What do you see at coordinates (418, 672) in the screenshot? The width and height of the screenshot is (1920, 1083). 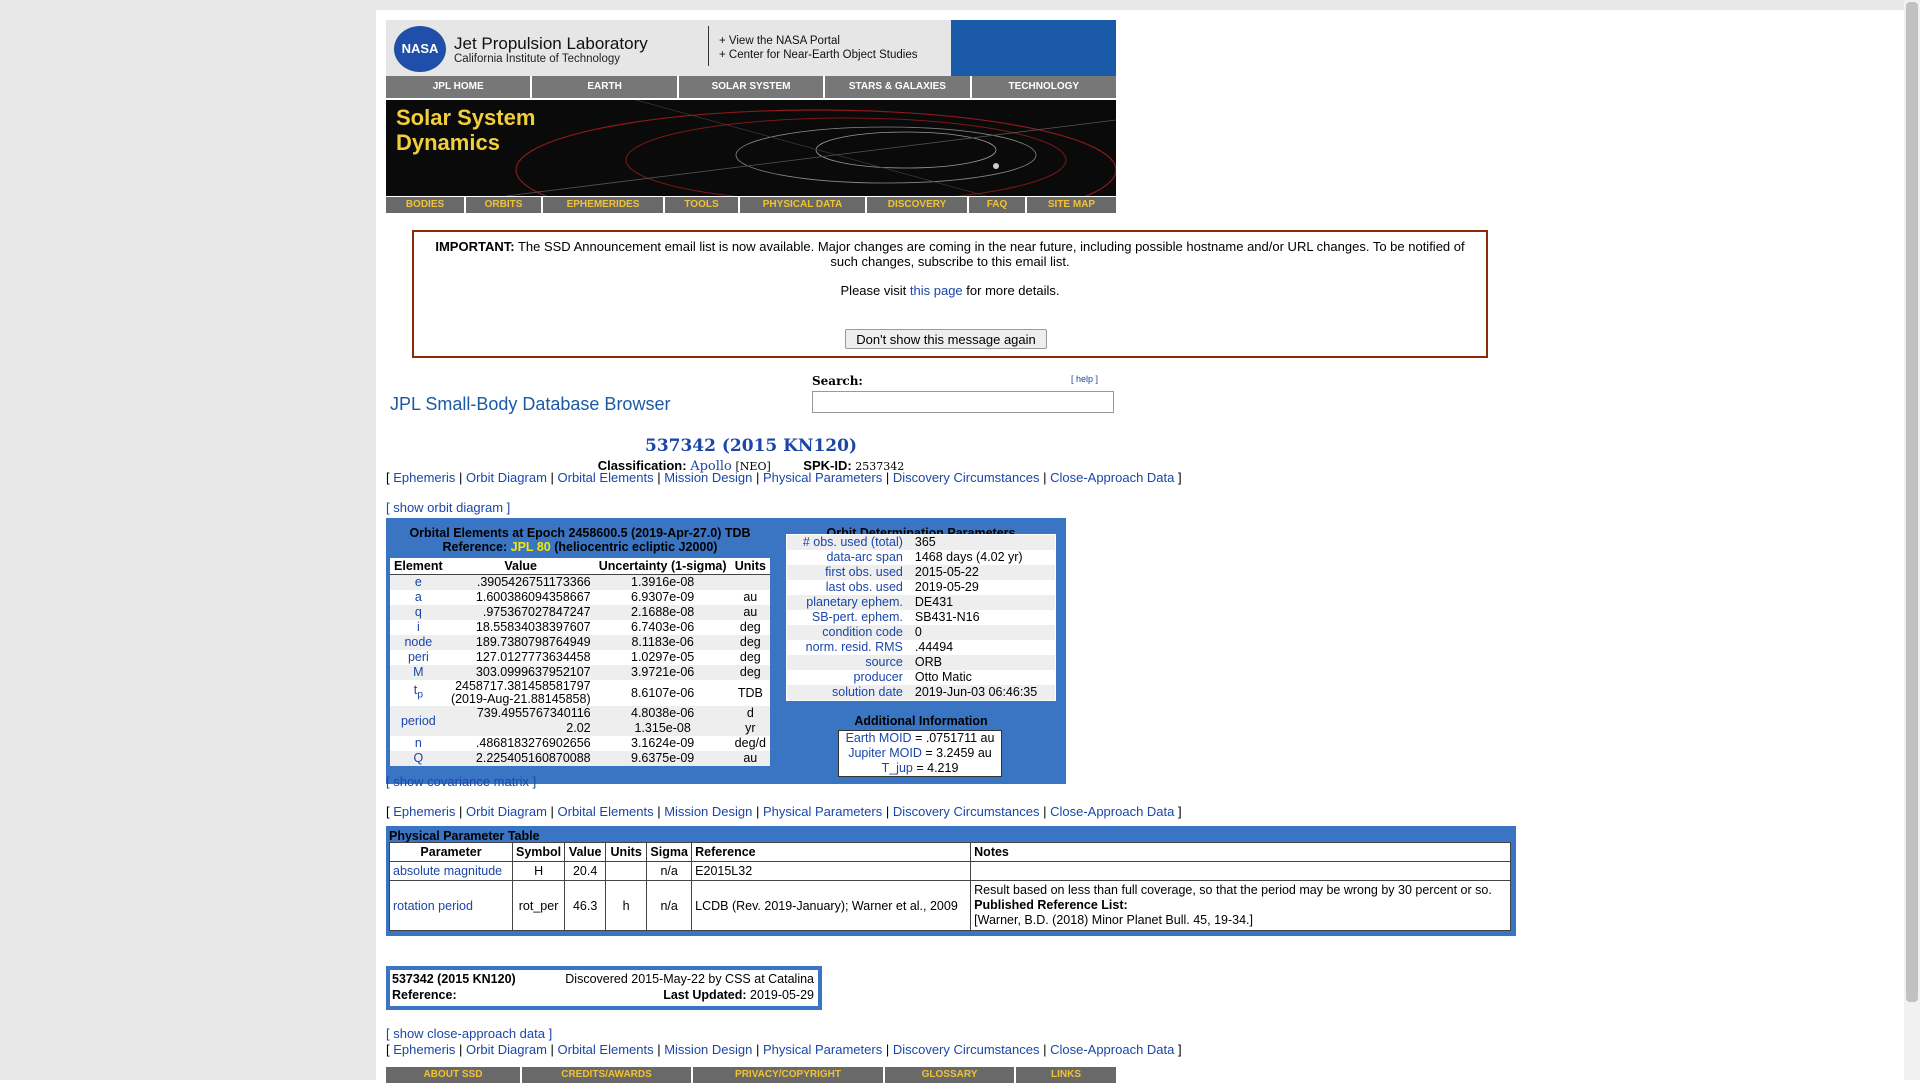 I see `element-m: M` at bounding box center [418, 672].